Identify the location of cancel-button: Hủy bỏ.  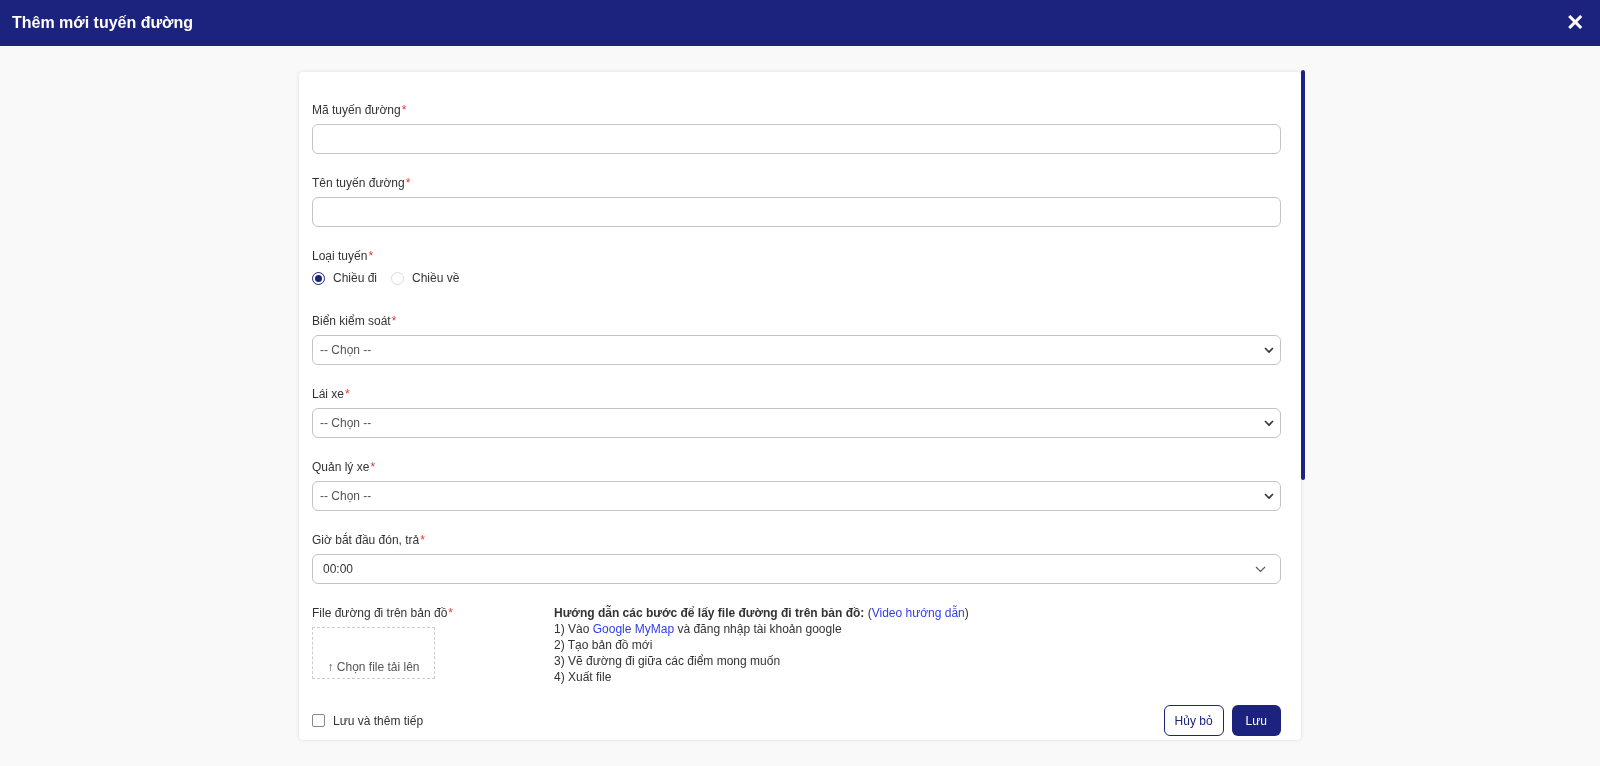
(1193, 720).